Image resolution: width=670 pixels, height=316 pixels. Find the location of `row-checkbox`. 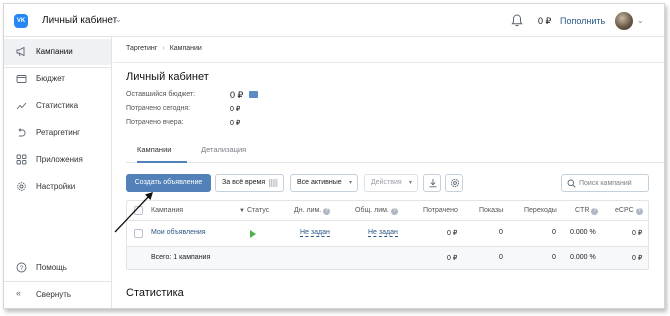

row-checkbox is located at coordinates (138, 233).